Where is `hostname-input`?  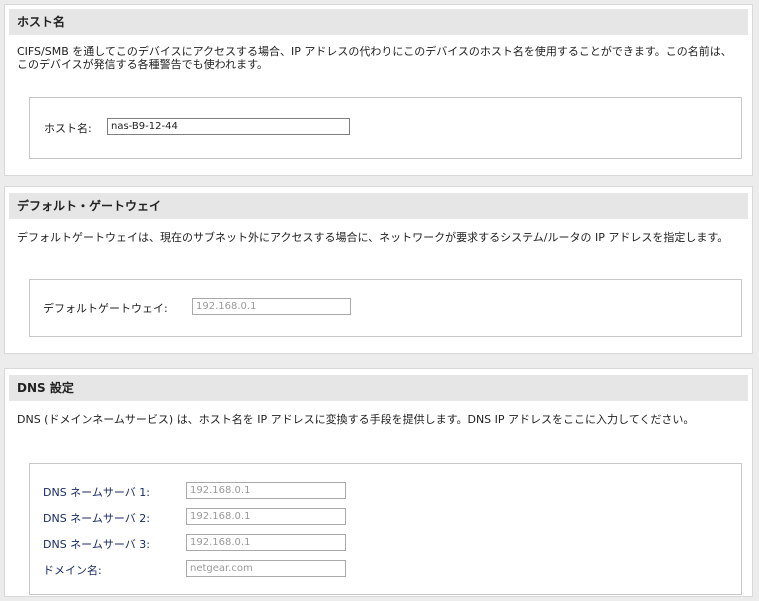 hostname-input is located at coordinates (228, 126).